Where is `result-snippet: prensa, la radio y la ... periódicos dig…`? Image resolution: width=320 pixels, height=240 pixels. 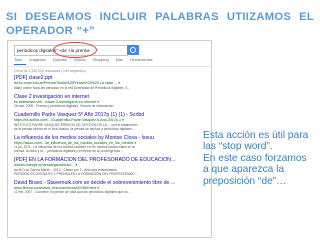 result-snippet: prensa, la radio y la ... periódicos dig… is located at coordinates (69, 151).